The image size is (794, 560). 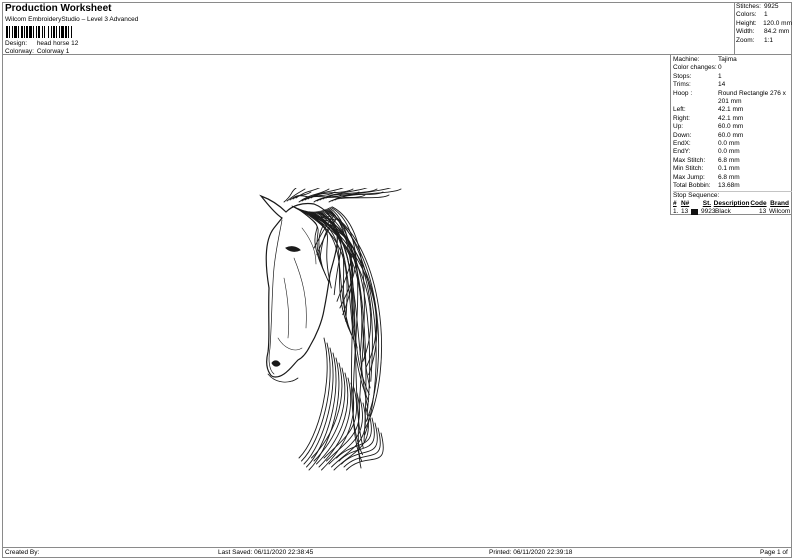 I want to click on design-value: head horse 12, so click(x=57, y=43).